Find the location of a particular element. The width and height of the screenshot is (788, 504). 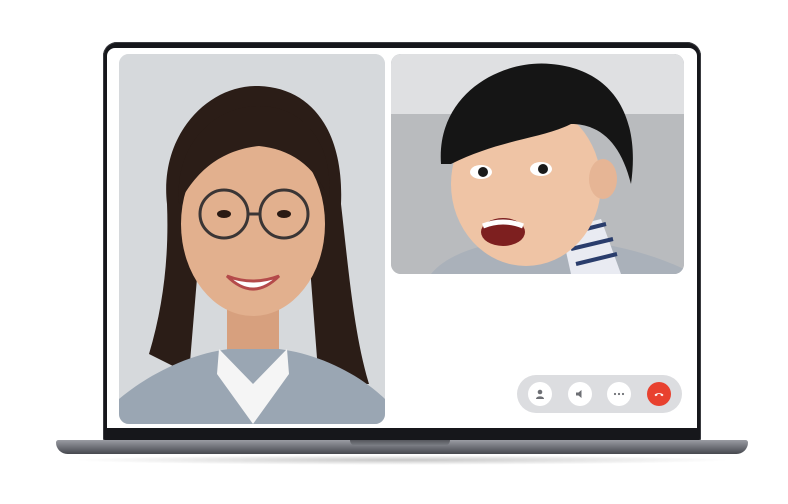

laptop-shadow is located at coordinates (402, 460).